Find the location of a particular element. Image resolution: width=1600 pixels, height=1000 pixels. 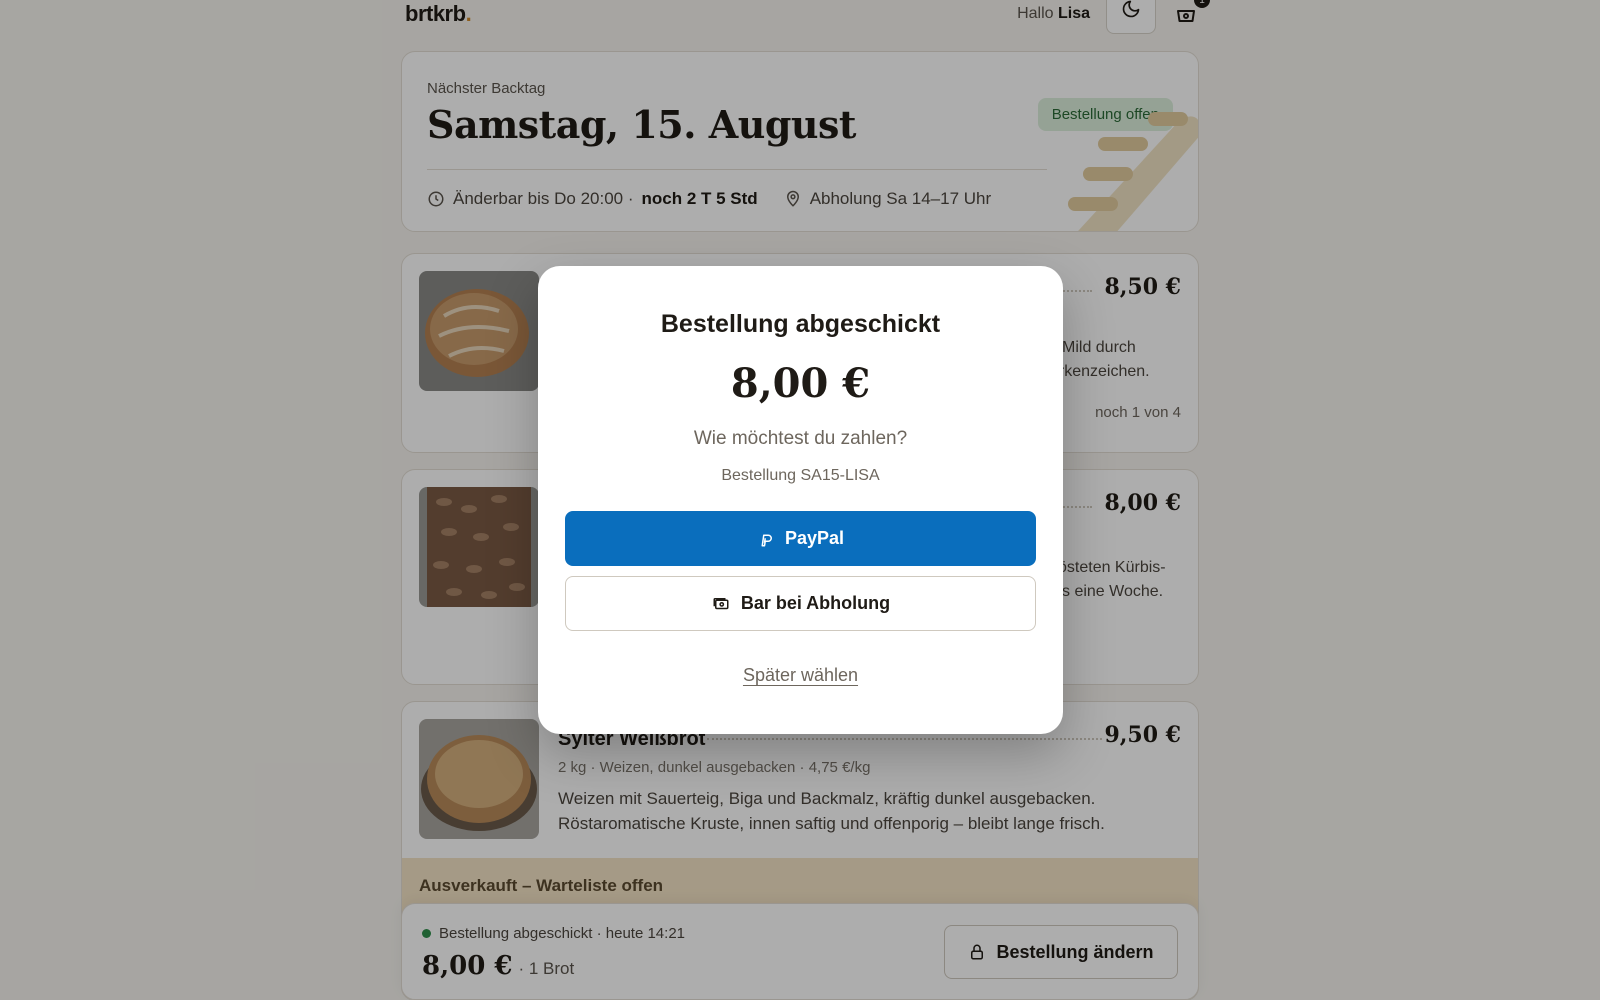

choose-later-link-wrap: Später wählen is located at coordinates (800, 675).